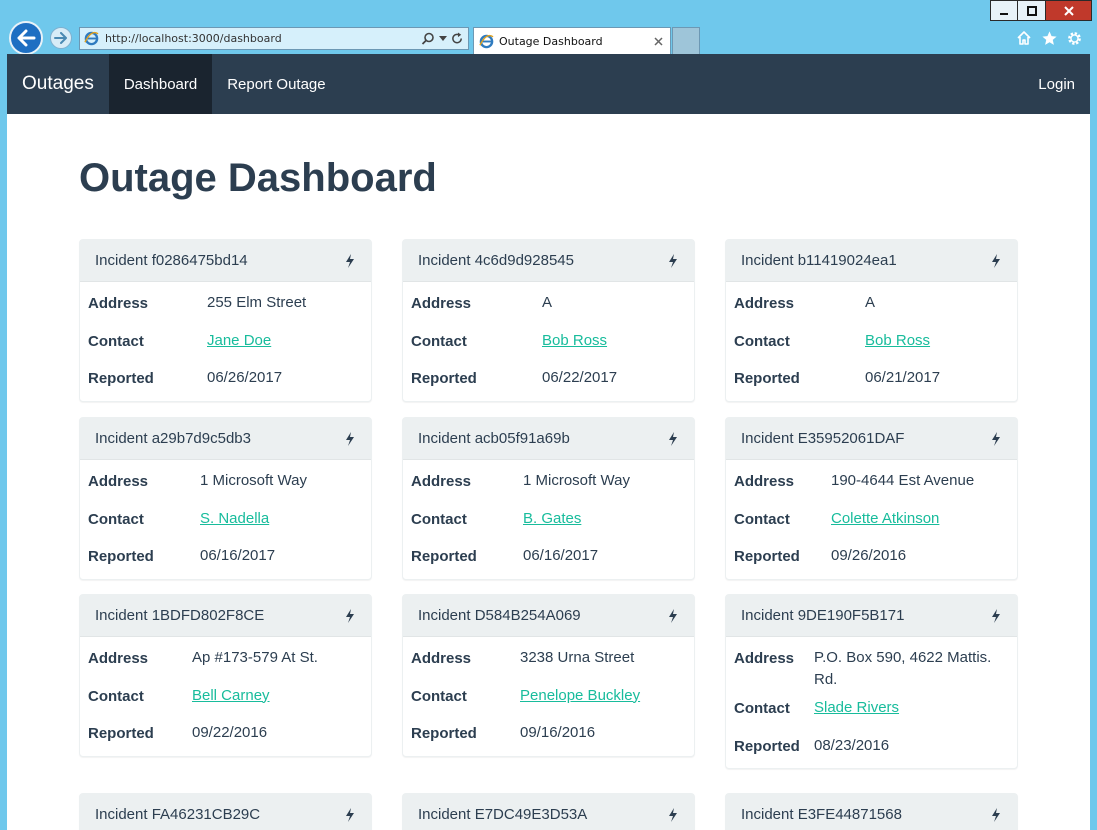  Describe the element at coordinates (91, 38) in the screenshot. I see `ie-page-icon` at that location.